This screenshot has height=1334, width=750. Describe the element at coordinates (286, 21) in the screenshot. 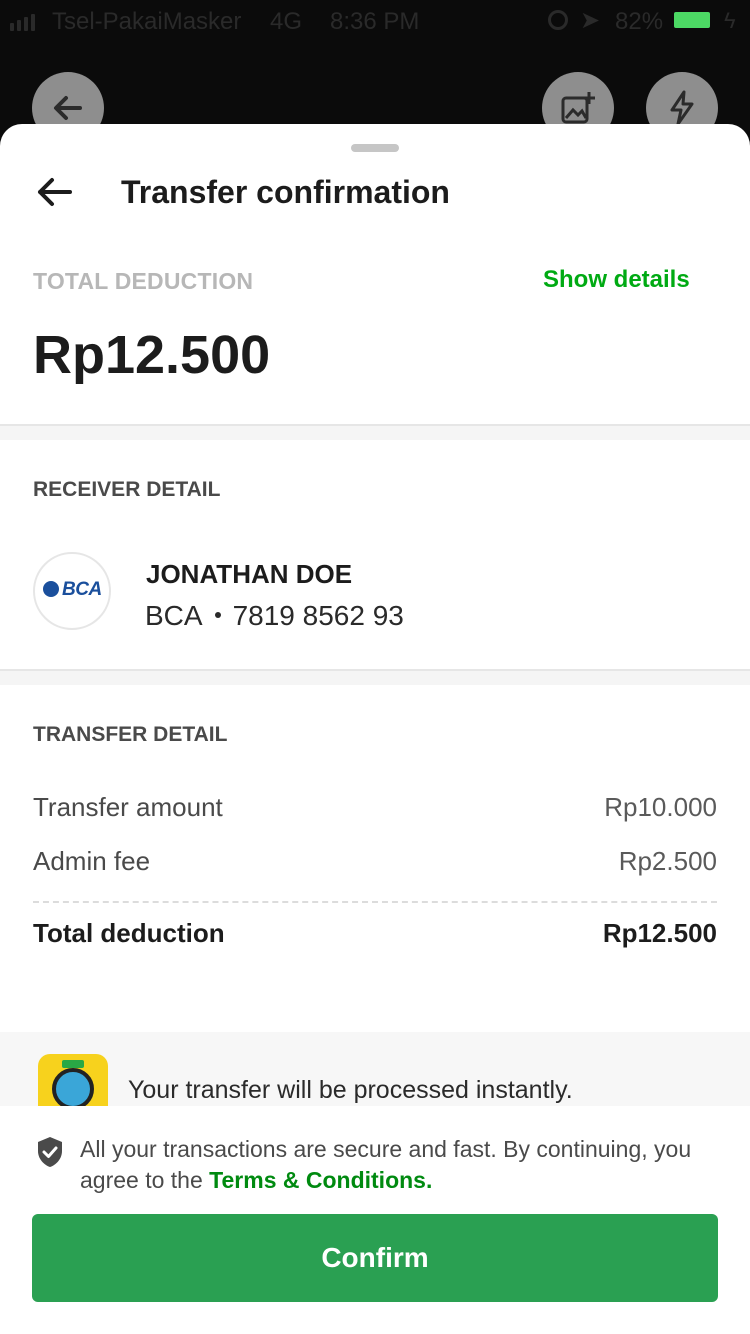

I see `network-type: 4G` at that location.